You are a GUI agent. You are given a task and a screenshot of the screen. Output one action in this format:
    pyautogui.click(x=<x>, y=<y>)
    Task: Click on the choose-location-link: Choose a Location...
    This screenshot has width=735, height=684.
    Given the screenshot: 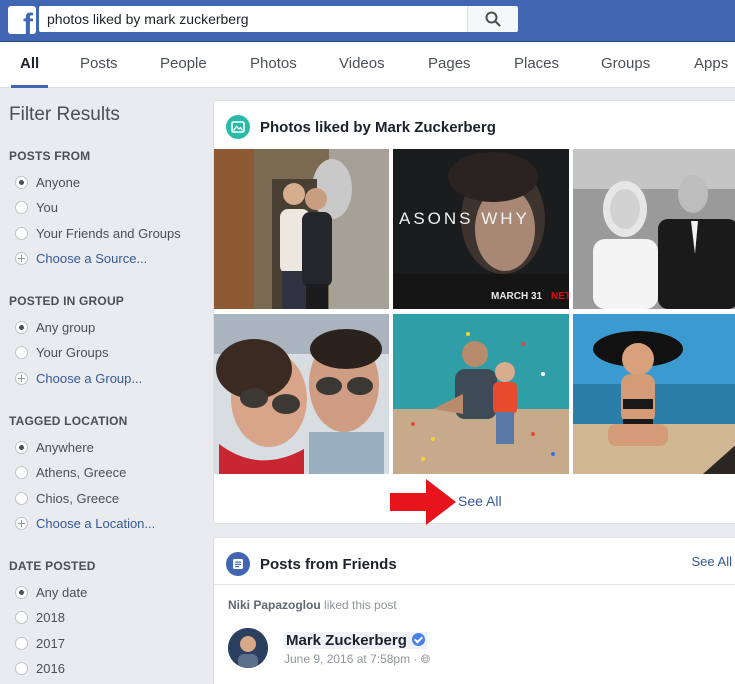 What is the action you would take?
    pyautogui.click(x=85, y=523)
    